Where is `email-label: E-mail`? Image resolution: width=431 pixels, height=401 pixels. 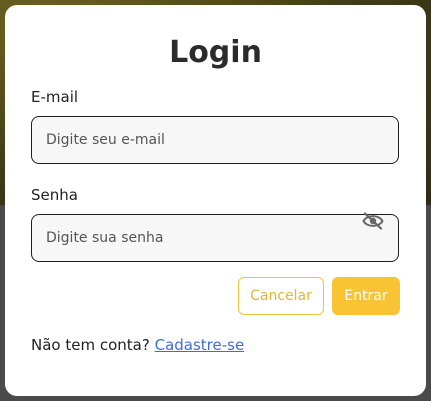
email-label: E-mail is located at coordinates (55, 97).